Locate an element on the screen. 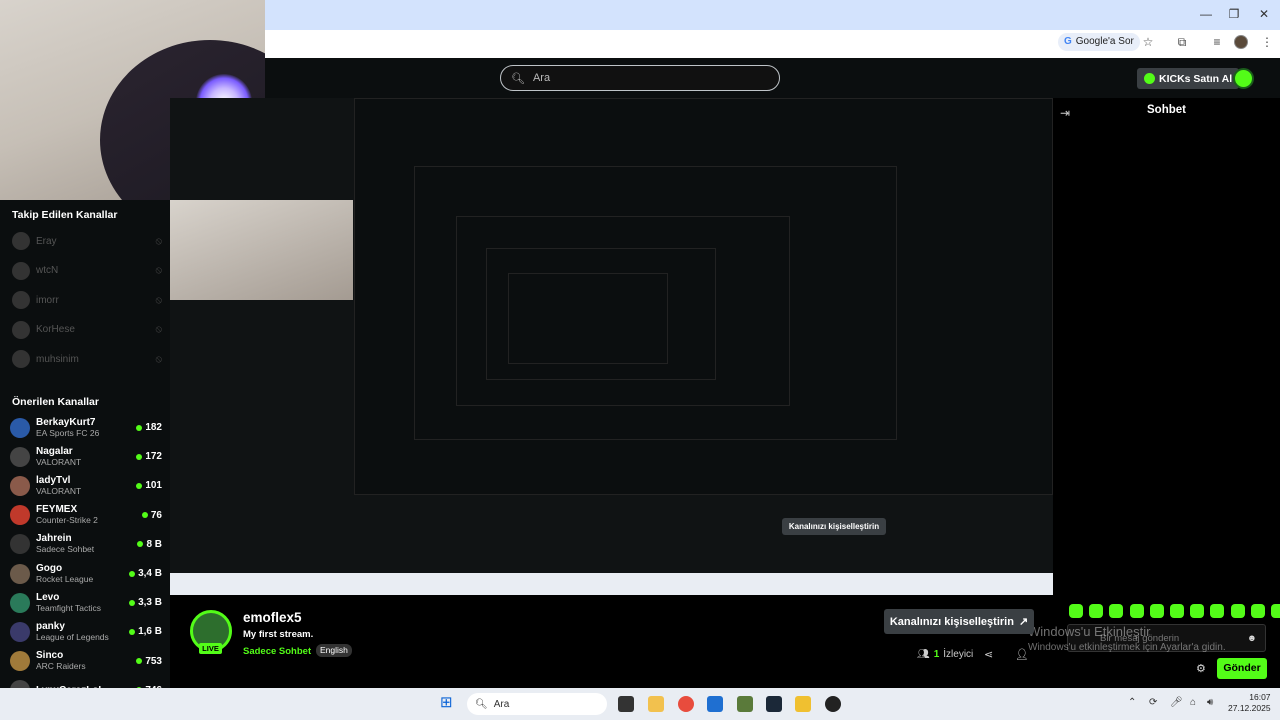  minimize-icon: — is located at coordinates (1206, 14).